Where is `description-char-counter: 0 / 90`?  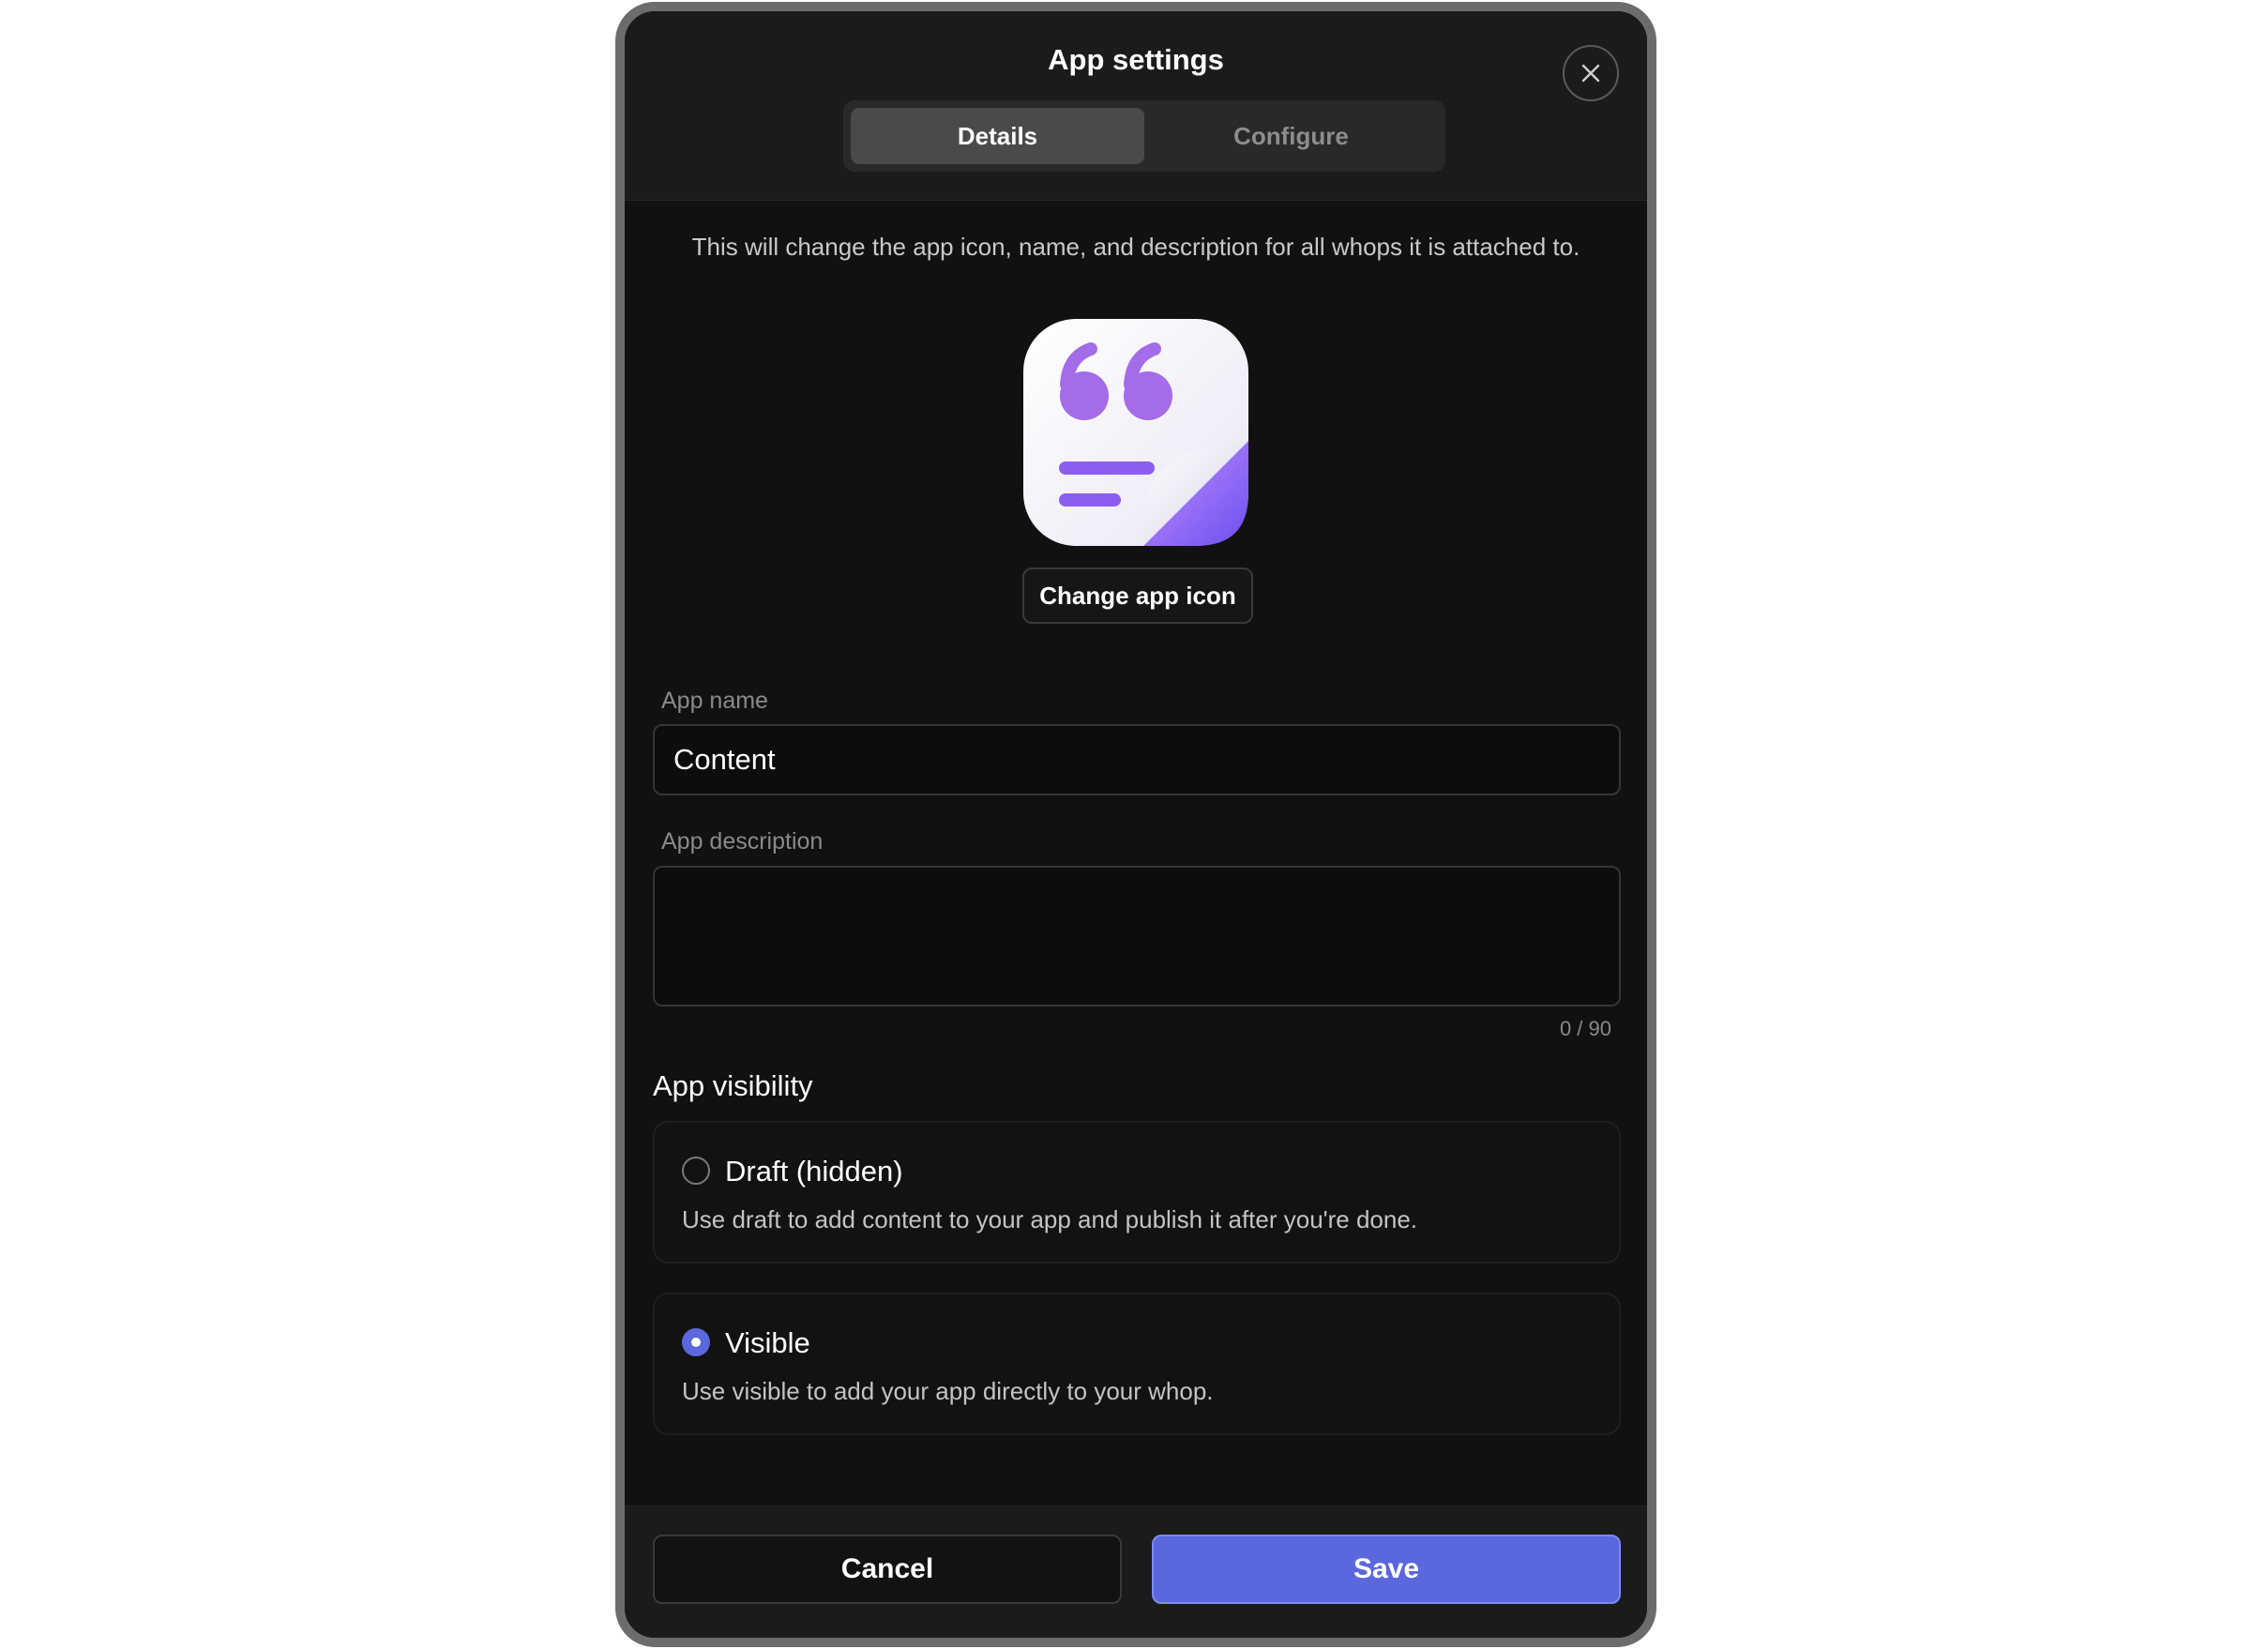
description-char-counter: 0 / 90 is located at coordinates (1585, 1028).